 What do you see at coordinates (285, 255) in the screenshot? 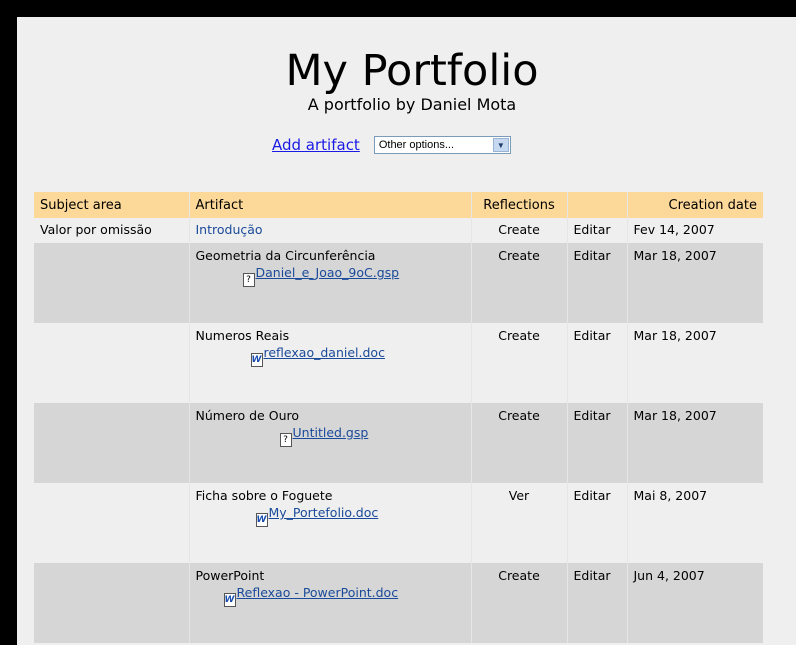
I see `artifact-name: Geometria da Circunferência` at bounding box center [285, 255].